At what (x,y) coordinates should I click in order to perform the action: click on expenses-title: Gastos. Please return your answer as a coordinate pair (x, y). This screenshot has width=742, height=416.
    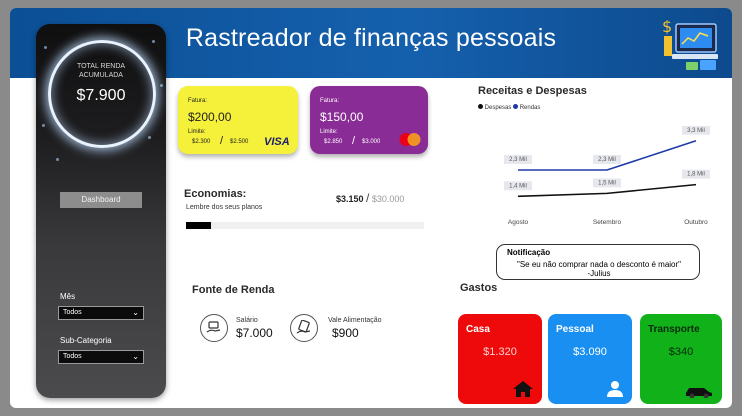
    Looking at the image, I should click on (479, 288).